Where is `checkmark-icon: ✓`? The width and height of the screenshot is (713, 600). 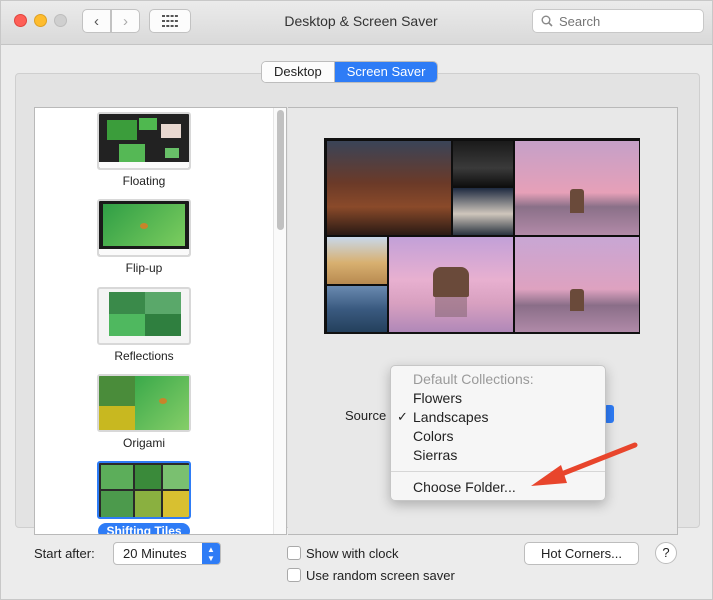 checkmark-icon: ✓ is located at coordinates (402, 416).